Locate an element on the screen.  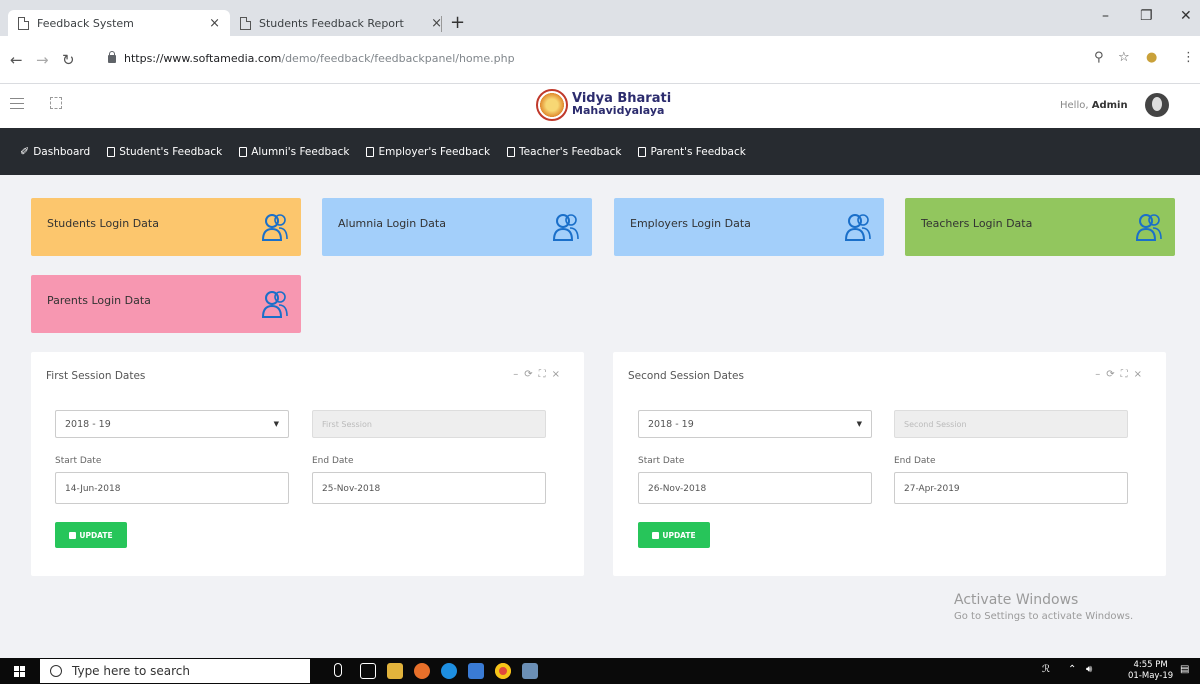
parents-login-card: Parents Login Data is located at coordinates (166, 304).